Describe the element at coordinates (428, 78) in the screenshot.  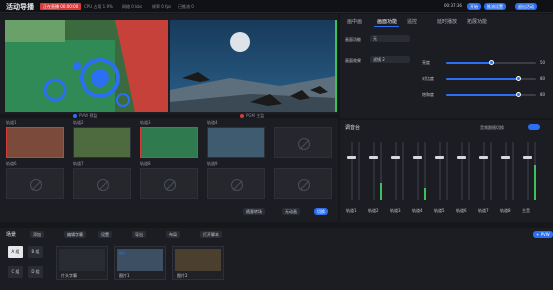
I see `slider-label: 对比度` at that location.